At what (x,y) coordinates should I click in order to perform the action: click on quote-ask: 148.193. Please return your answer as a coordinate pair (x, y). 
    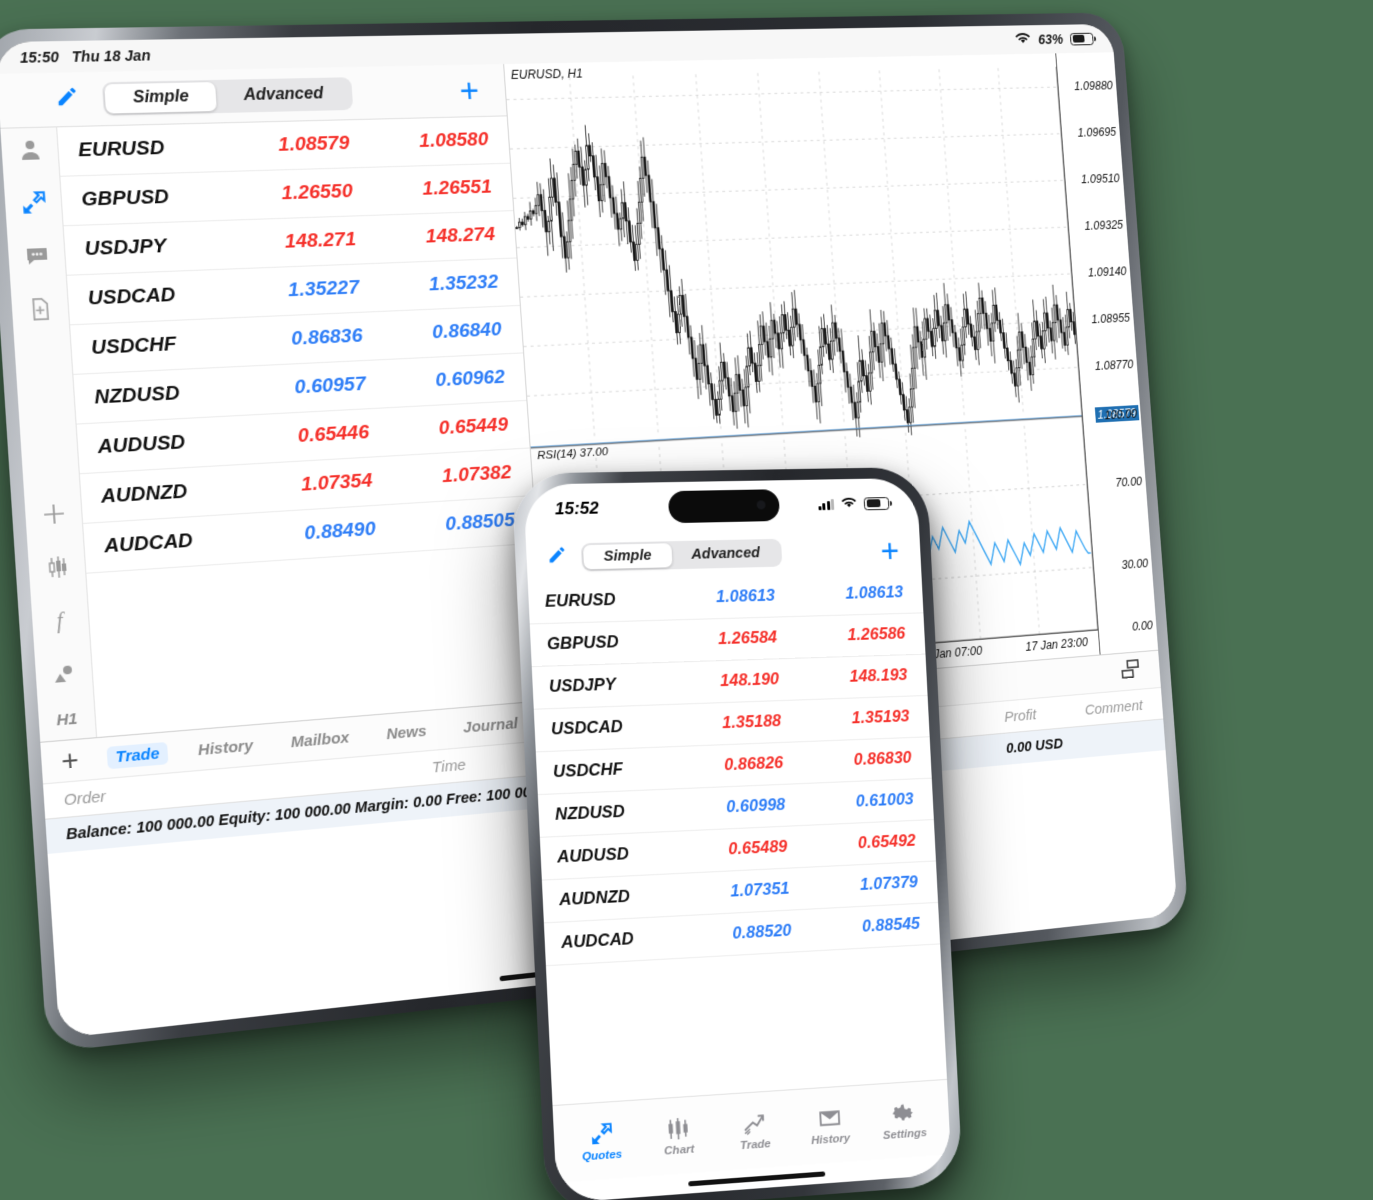
    Looking at the image, I should click on (878, 676).